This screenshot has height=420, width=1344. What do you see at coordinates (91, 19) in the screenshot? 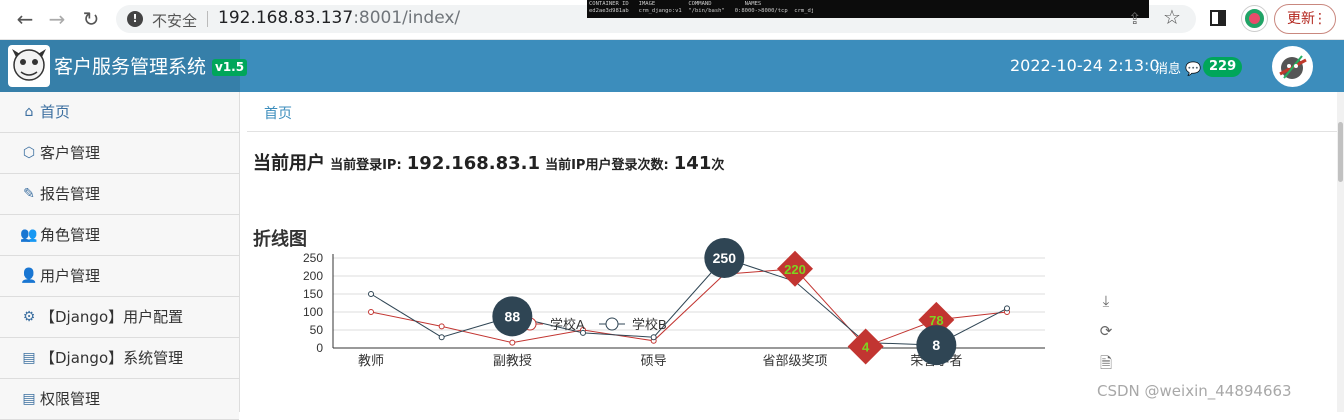
I see `reload-button: ↻` at bounding box center [91, 19].